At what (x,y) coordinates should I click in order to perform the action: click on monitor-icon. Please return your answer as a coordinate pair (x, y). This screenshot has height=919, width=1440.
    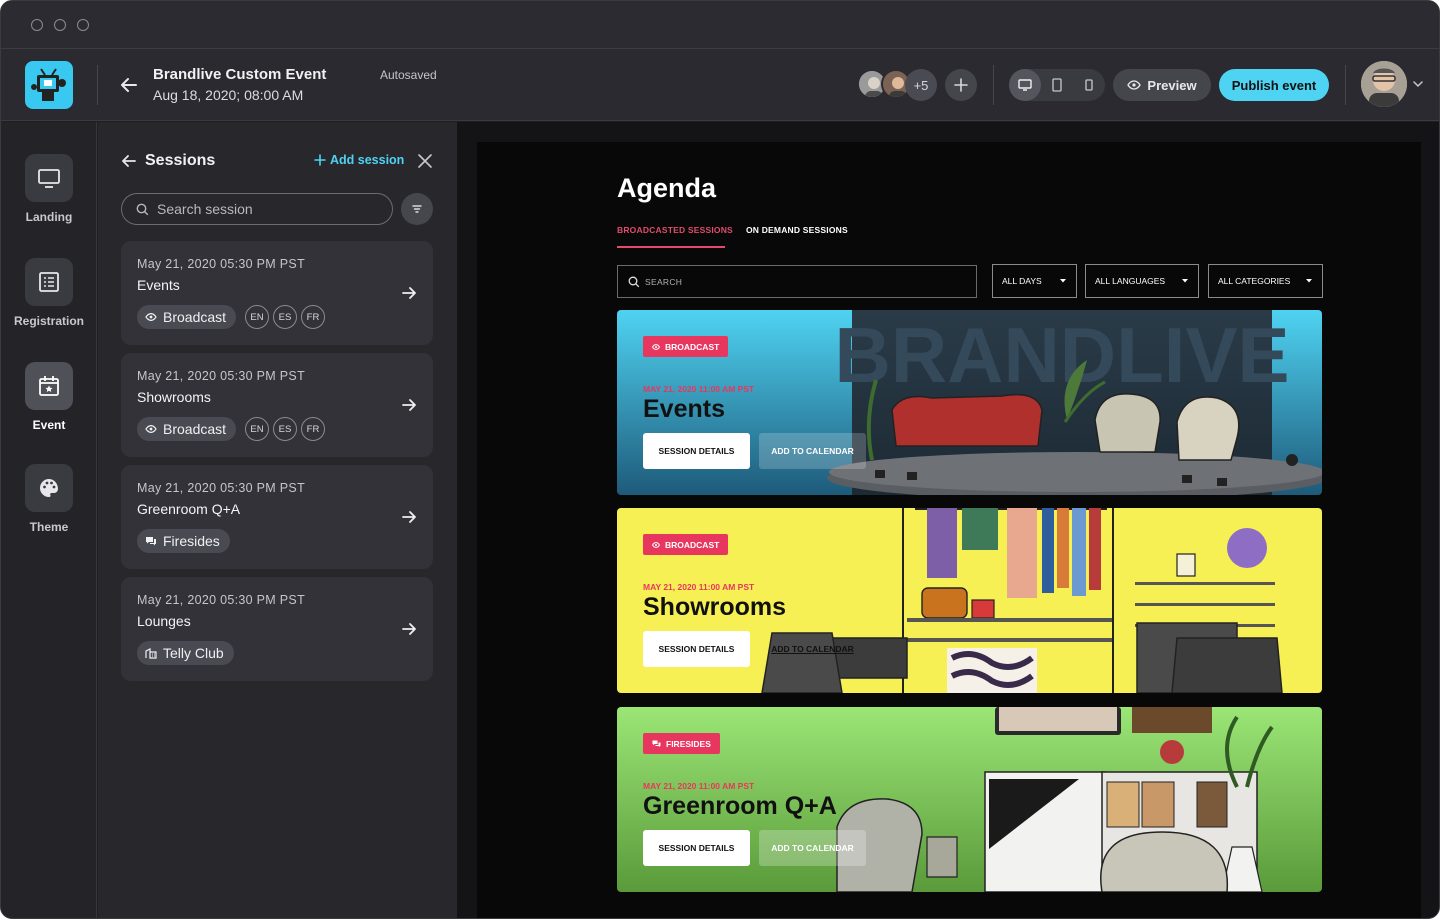
    Looking at the image, I should click on (49, 178).